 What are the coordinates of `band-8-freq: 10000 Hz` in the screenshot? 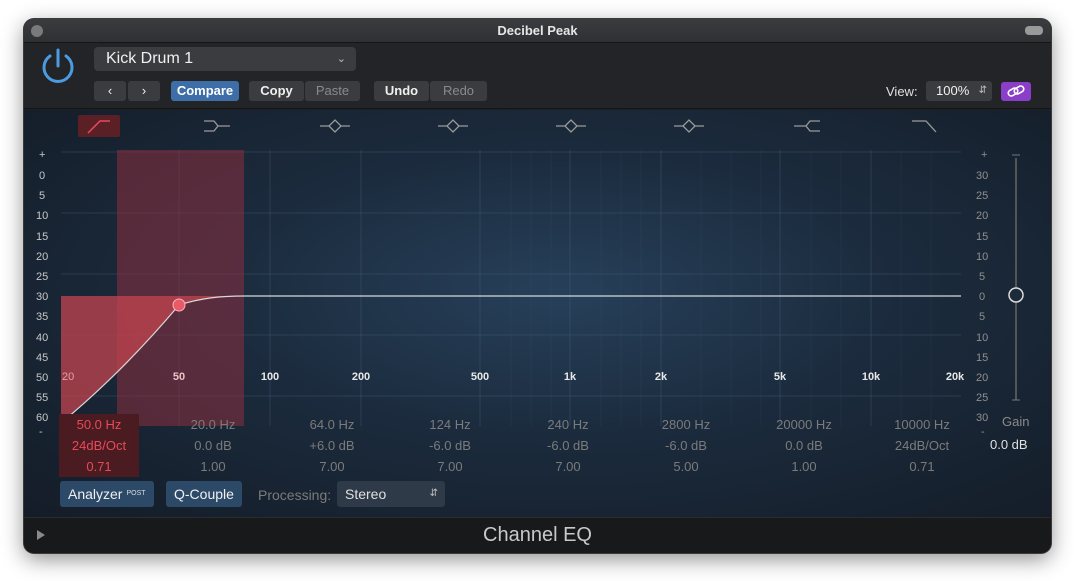 It's located at (922, 424).